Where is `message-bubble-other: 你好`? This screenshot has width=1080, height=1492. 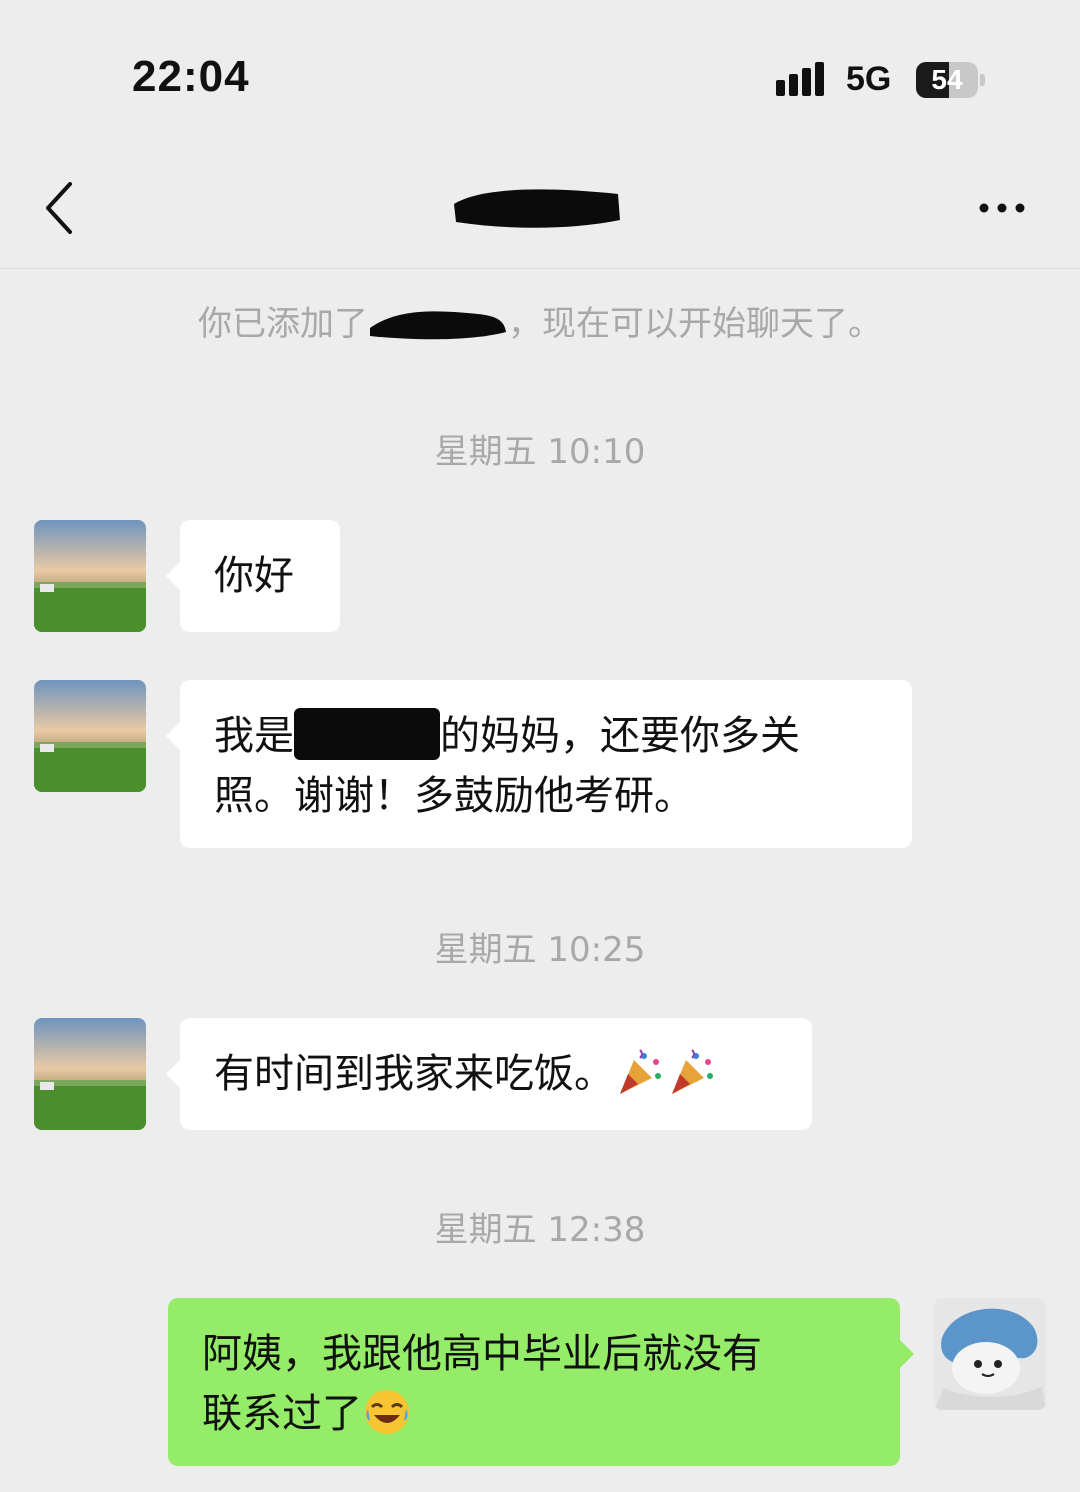 message-bubble-other: 你好 is located at coordinates (253, 576).